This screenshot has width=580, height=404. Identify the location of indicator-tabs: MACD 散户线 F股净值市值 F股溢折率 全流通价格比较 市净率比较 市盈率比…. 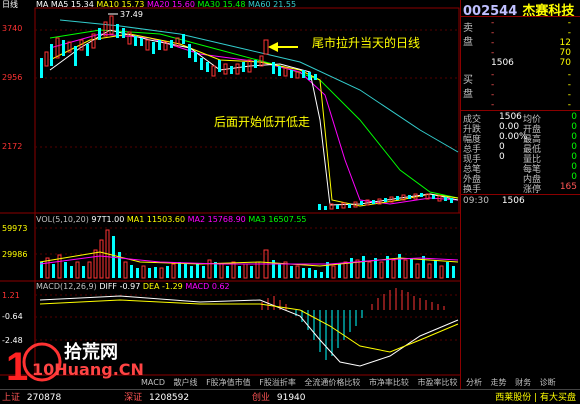
(299, 382).